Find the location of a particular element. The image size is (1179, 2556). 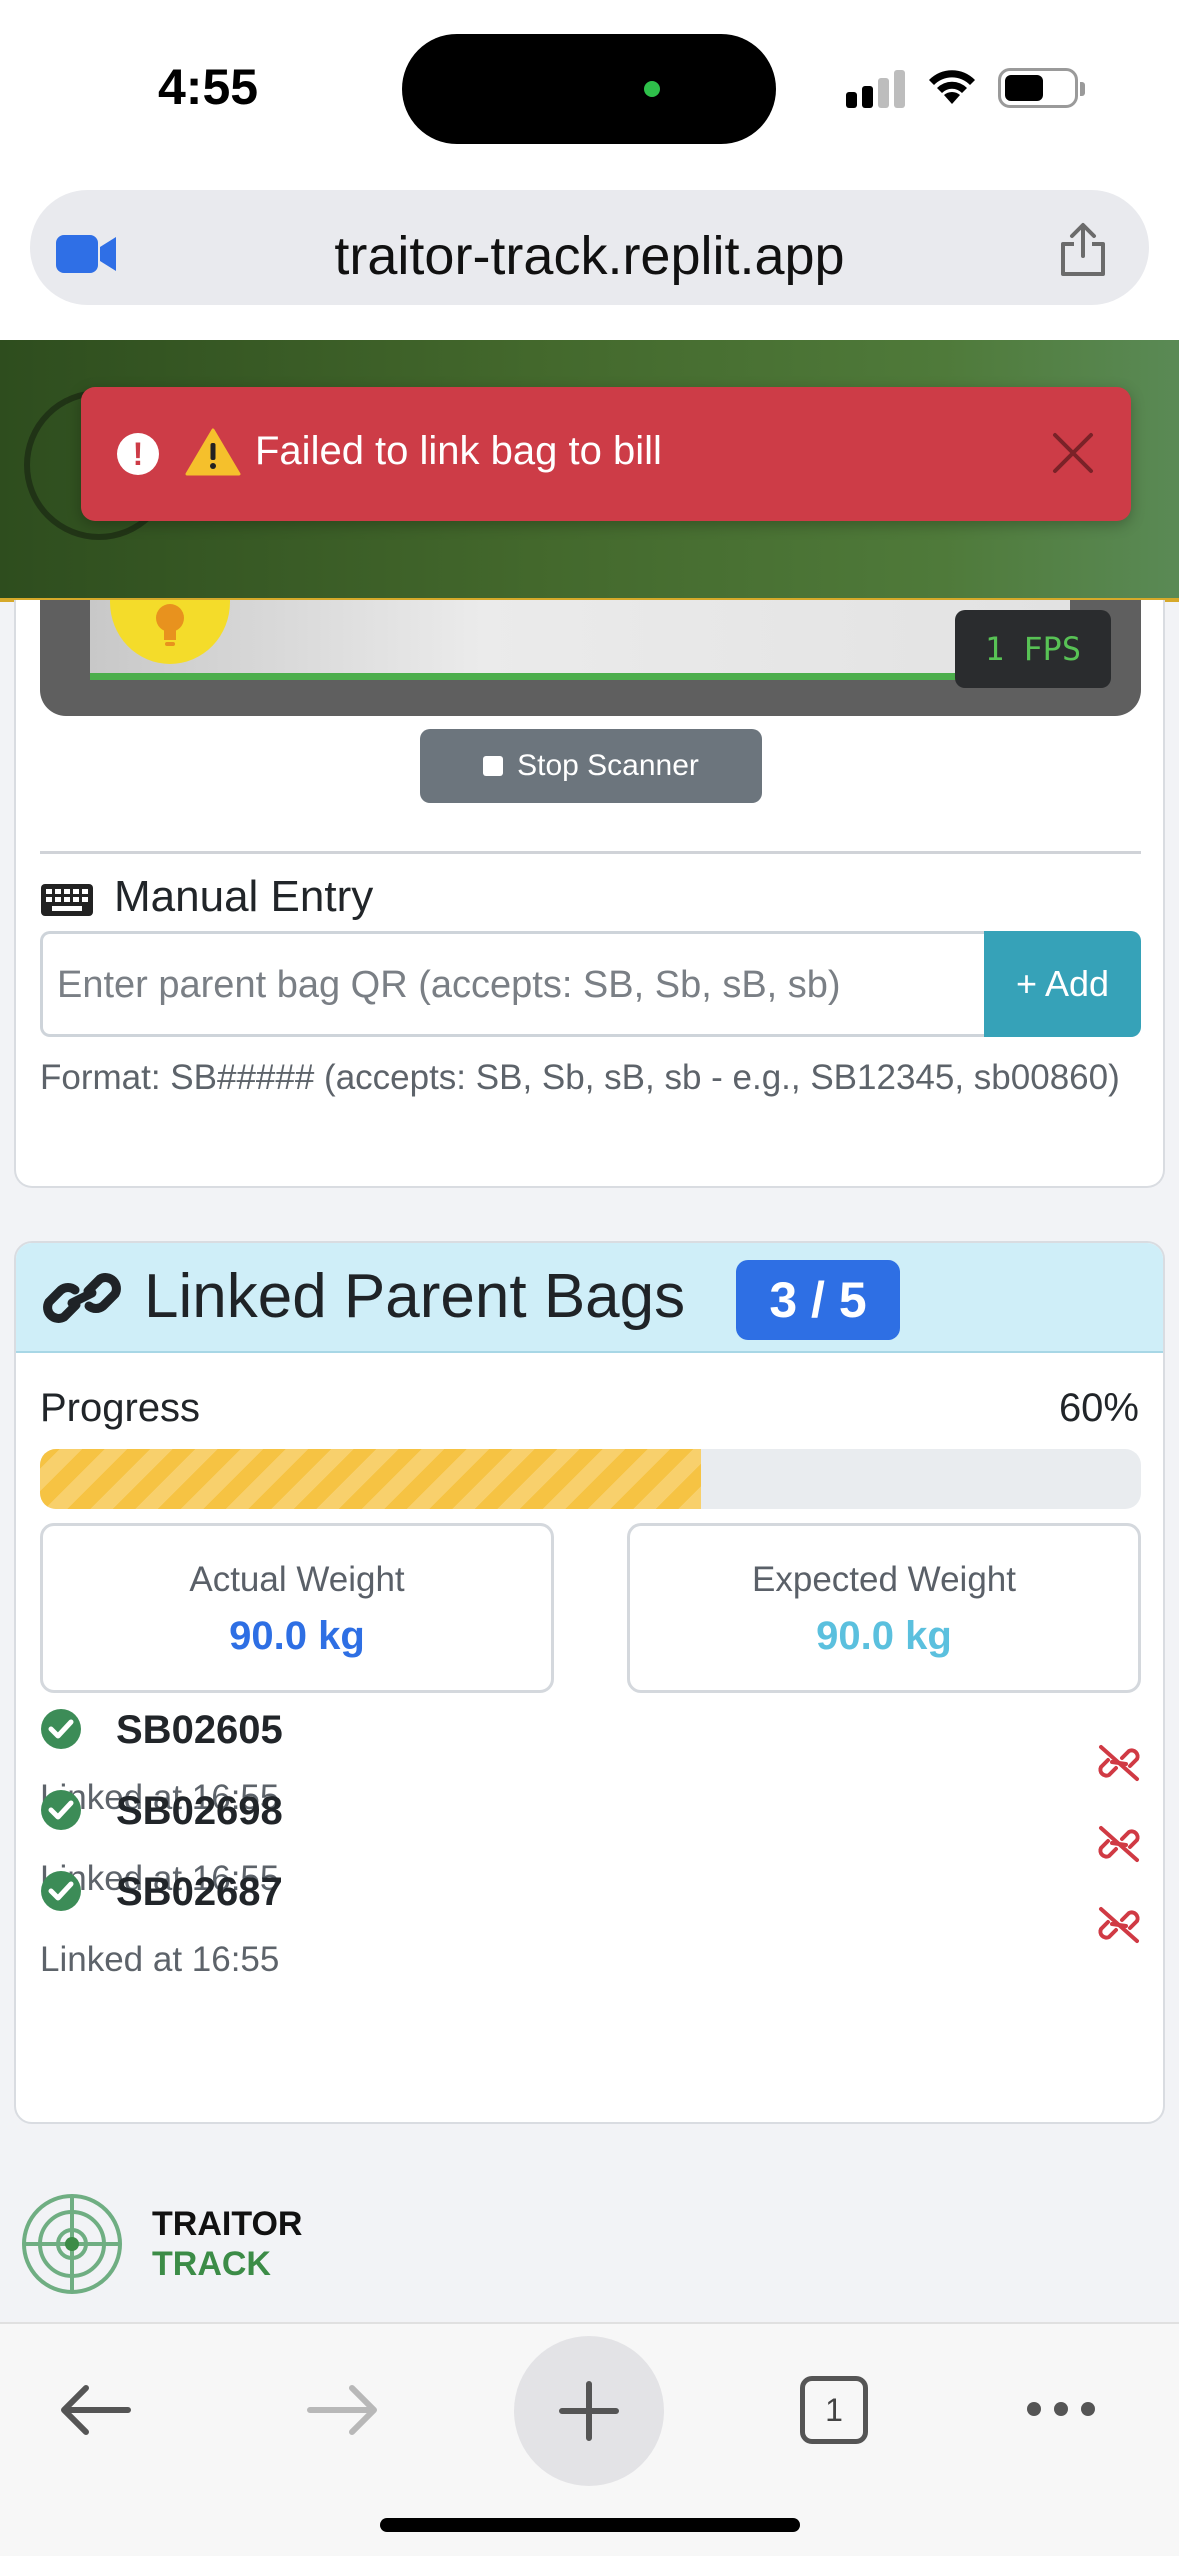

actual-weight-label: Actual Weight is located at coordinates (297, 1579).